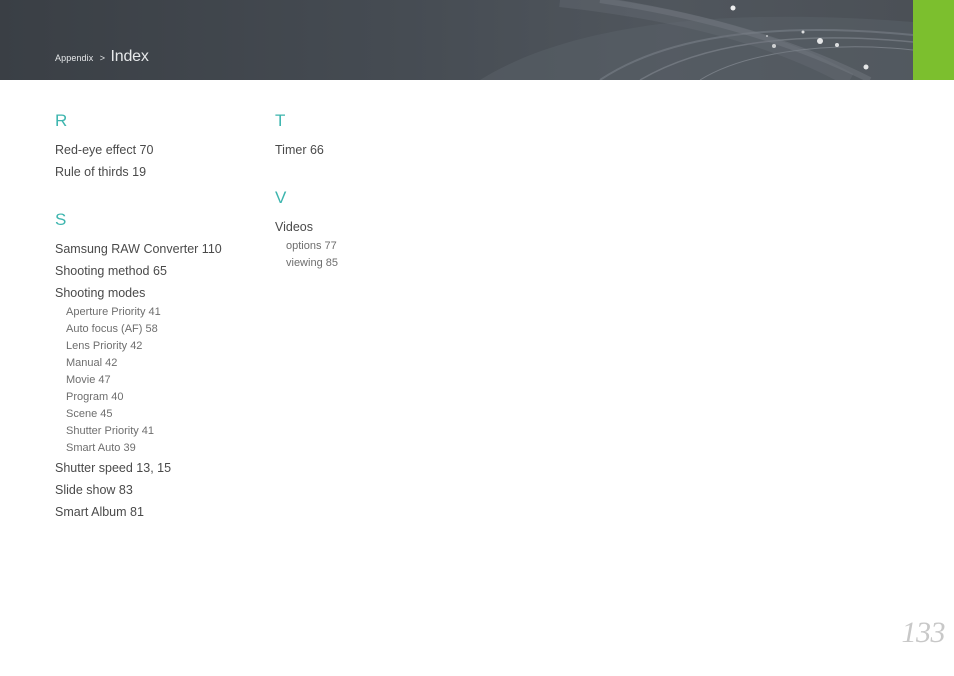 The image size is (954, 676). Describe the element at coordinates (155, 329) in the screenshot. I see `index-subentry: Auto focus (AF) 58` at that location.